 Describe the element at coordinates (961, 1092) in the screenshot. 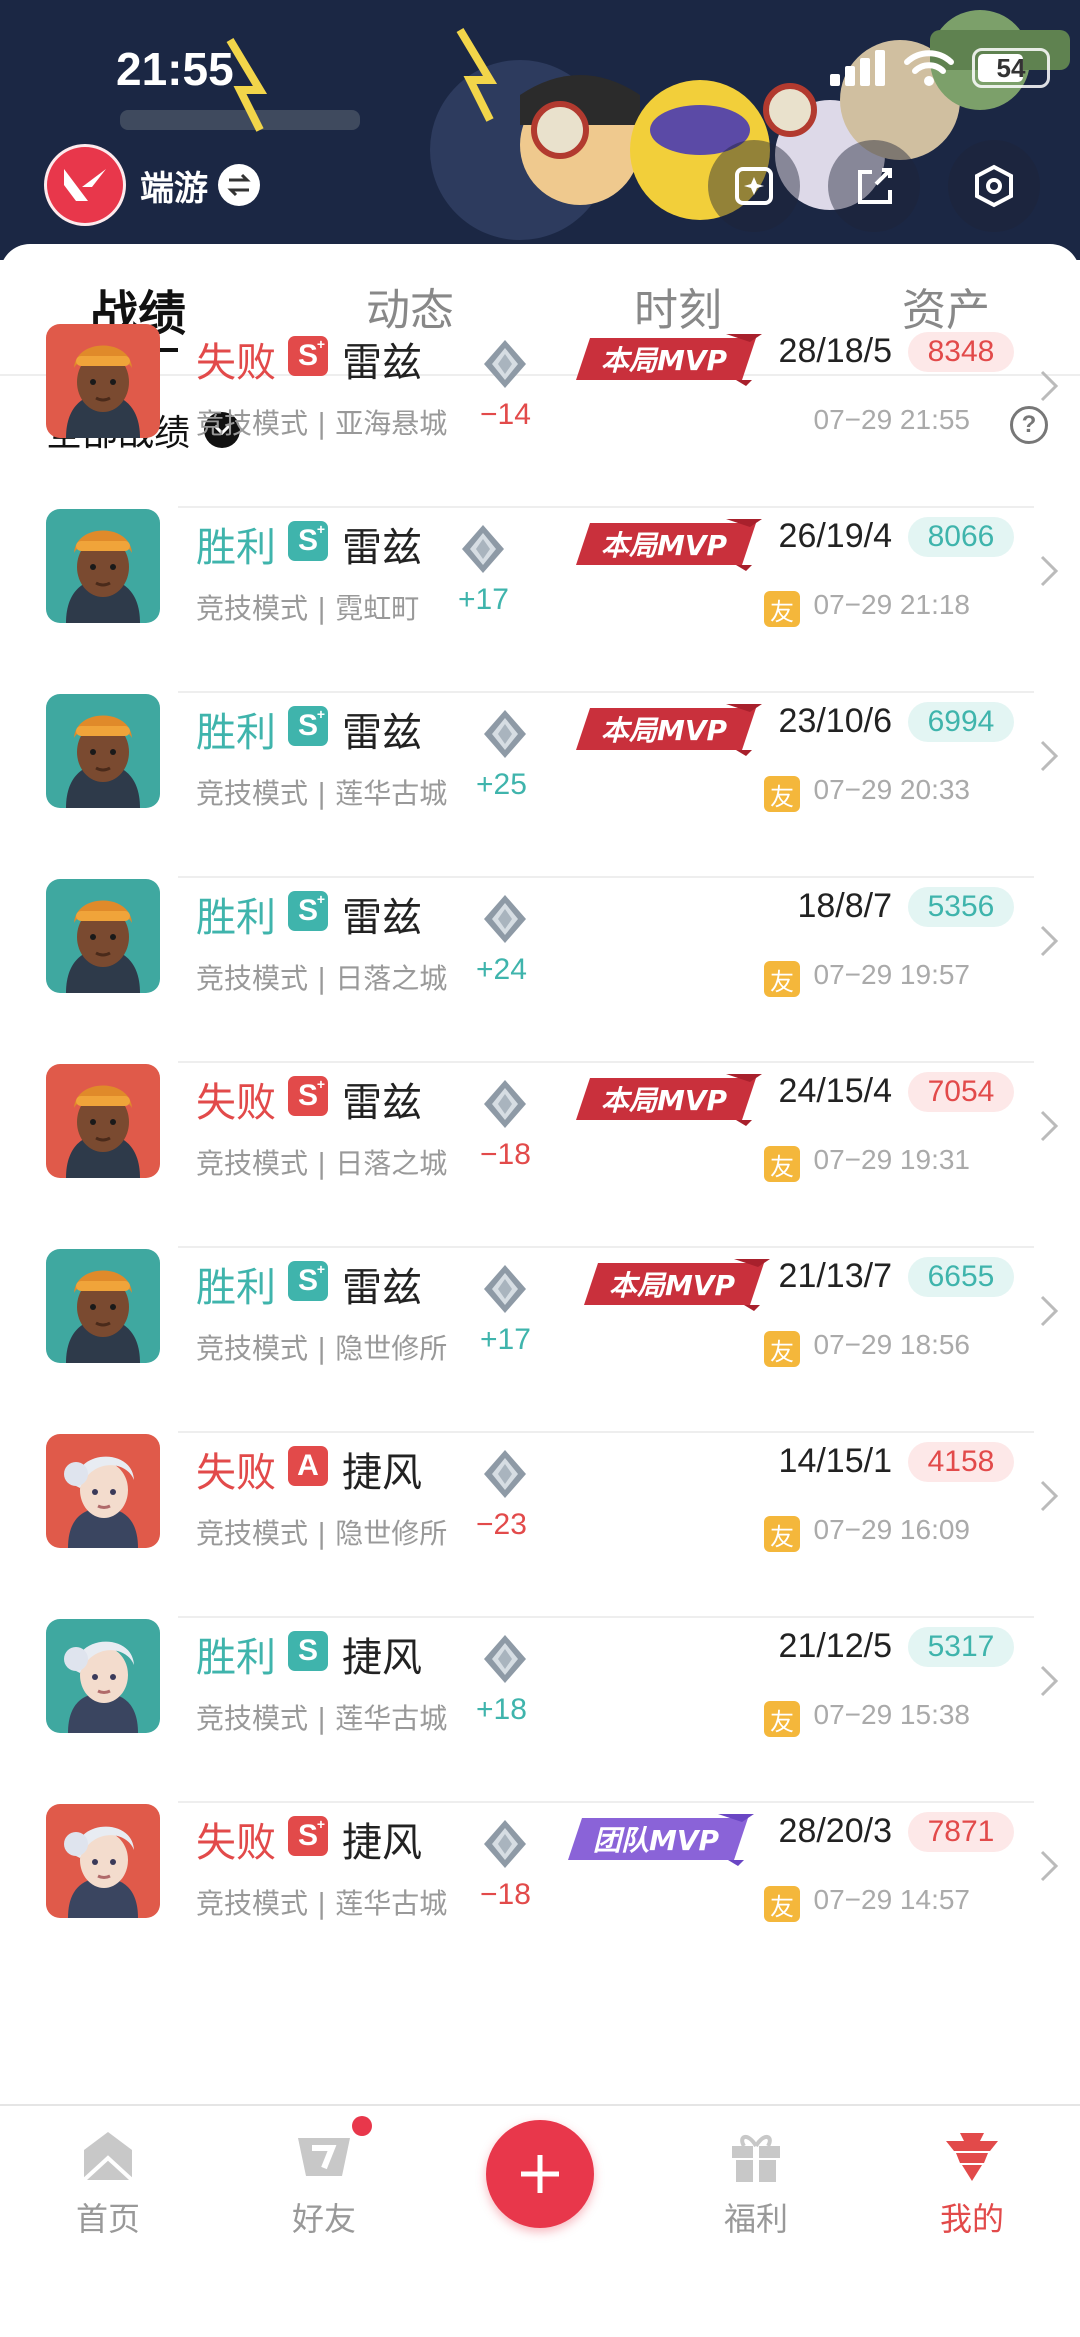

I see `score-badge: 7054` at that location.